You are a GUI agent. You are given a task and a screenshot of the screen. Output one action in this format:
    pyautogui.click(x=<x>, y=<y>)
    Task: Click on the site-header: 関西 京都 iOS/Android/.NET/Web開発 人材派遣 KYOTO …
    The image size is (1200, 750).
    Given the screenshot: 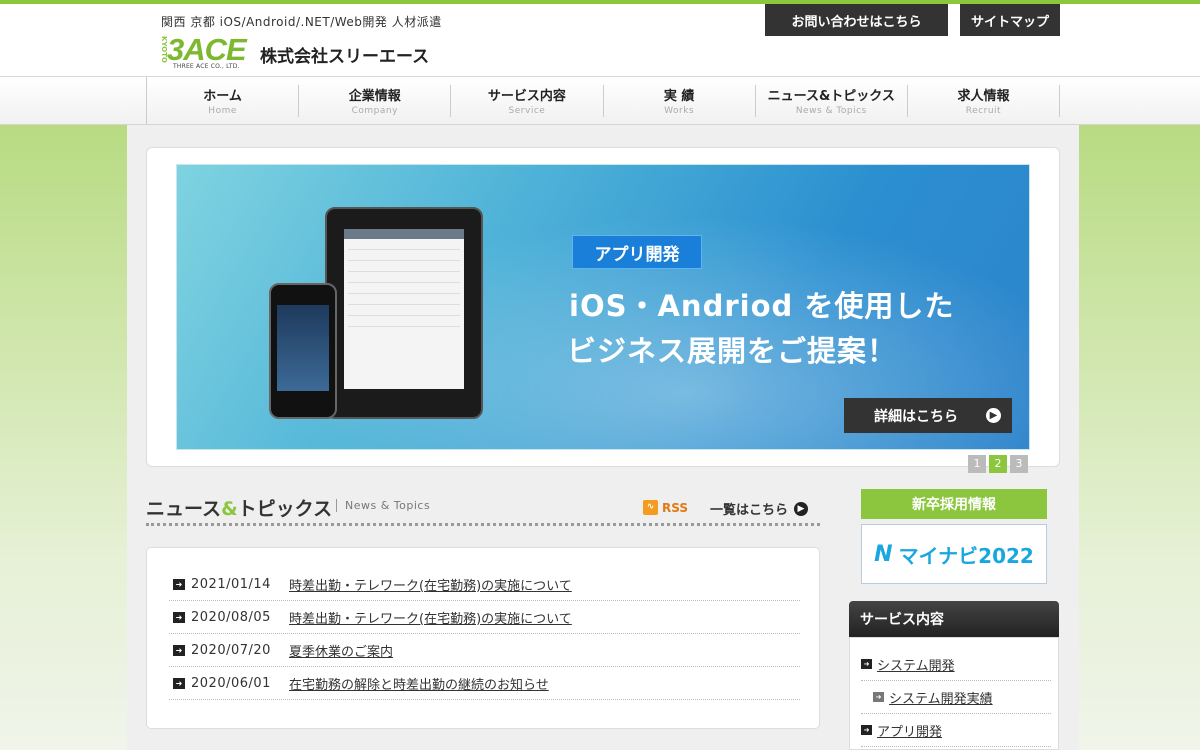 What is the action you would take?
    pyautogui.click(x=600, y=38)
    